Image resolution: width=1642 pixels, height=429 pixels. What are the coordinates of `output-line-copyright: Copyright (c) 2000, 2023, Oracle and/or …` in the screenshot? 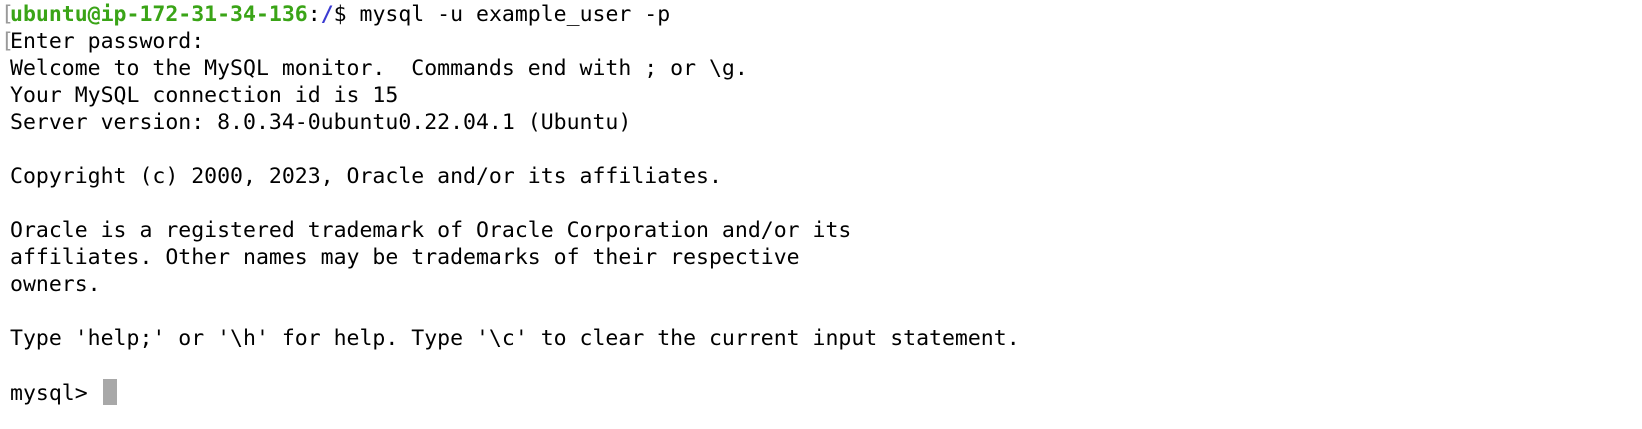 It's located at (366, 176).